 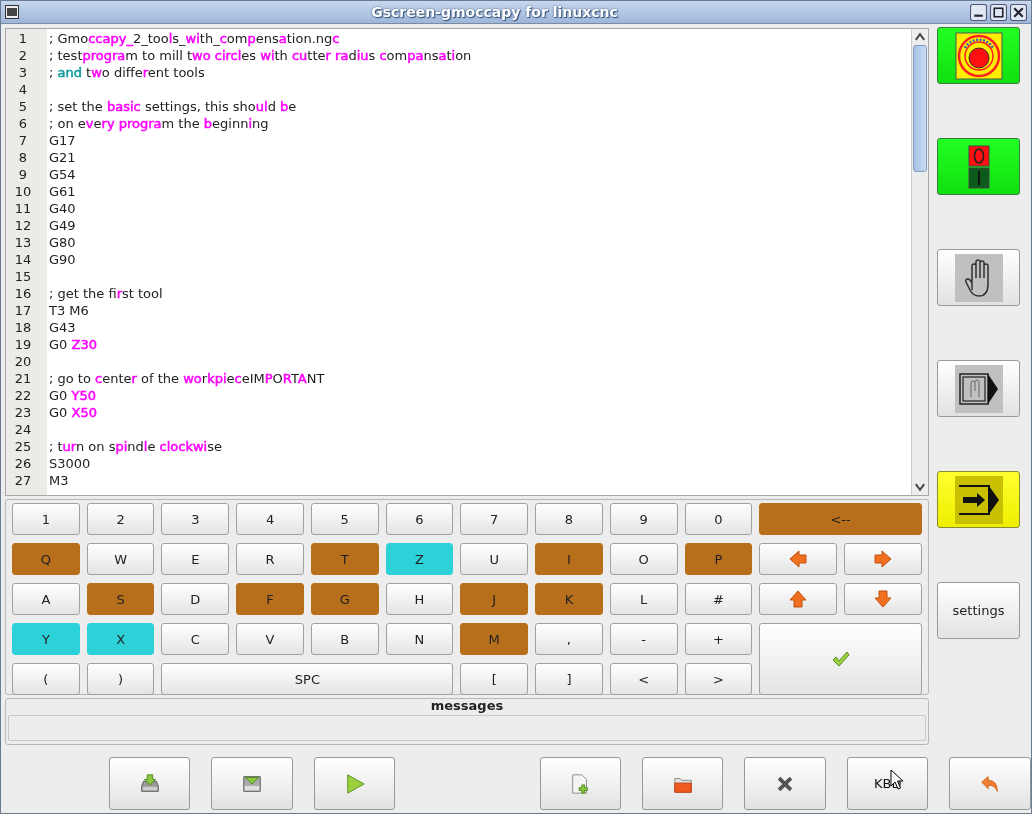 I want to click on key-button: C, so click(x=195, y=639).